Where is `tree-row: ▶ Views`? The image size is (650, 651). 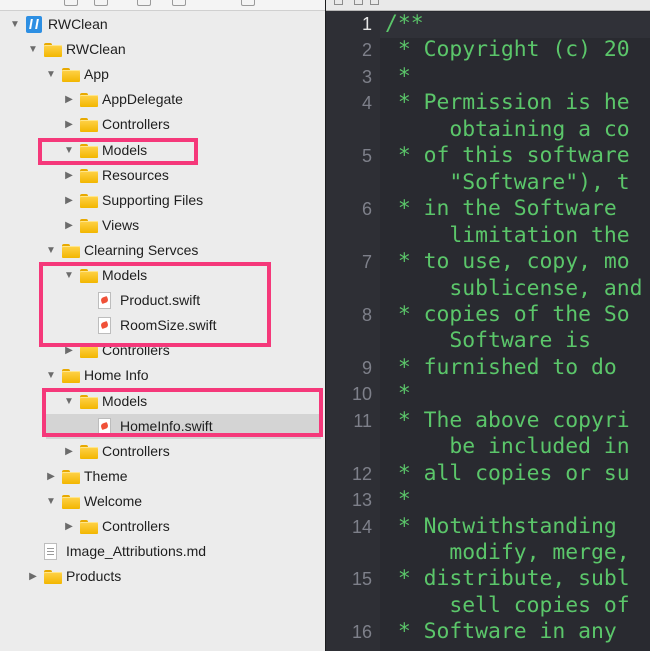
tree-row: ▶ Views is located at coordinates (162, 225).